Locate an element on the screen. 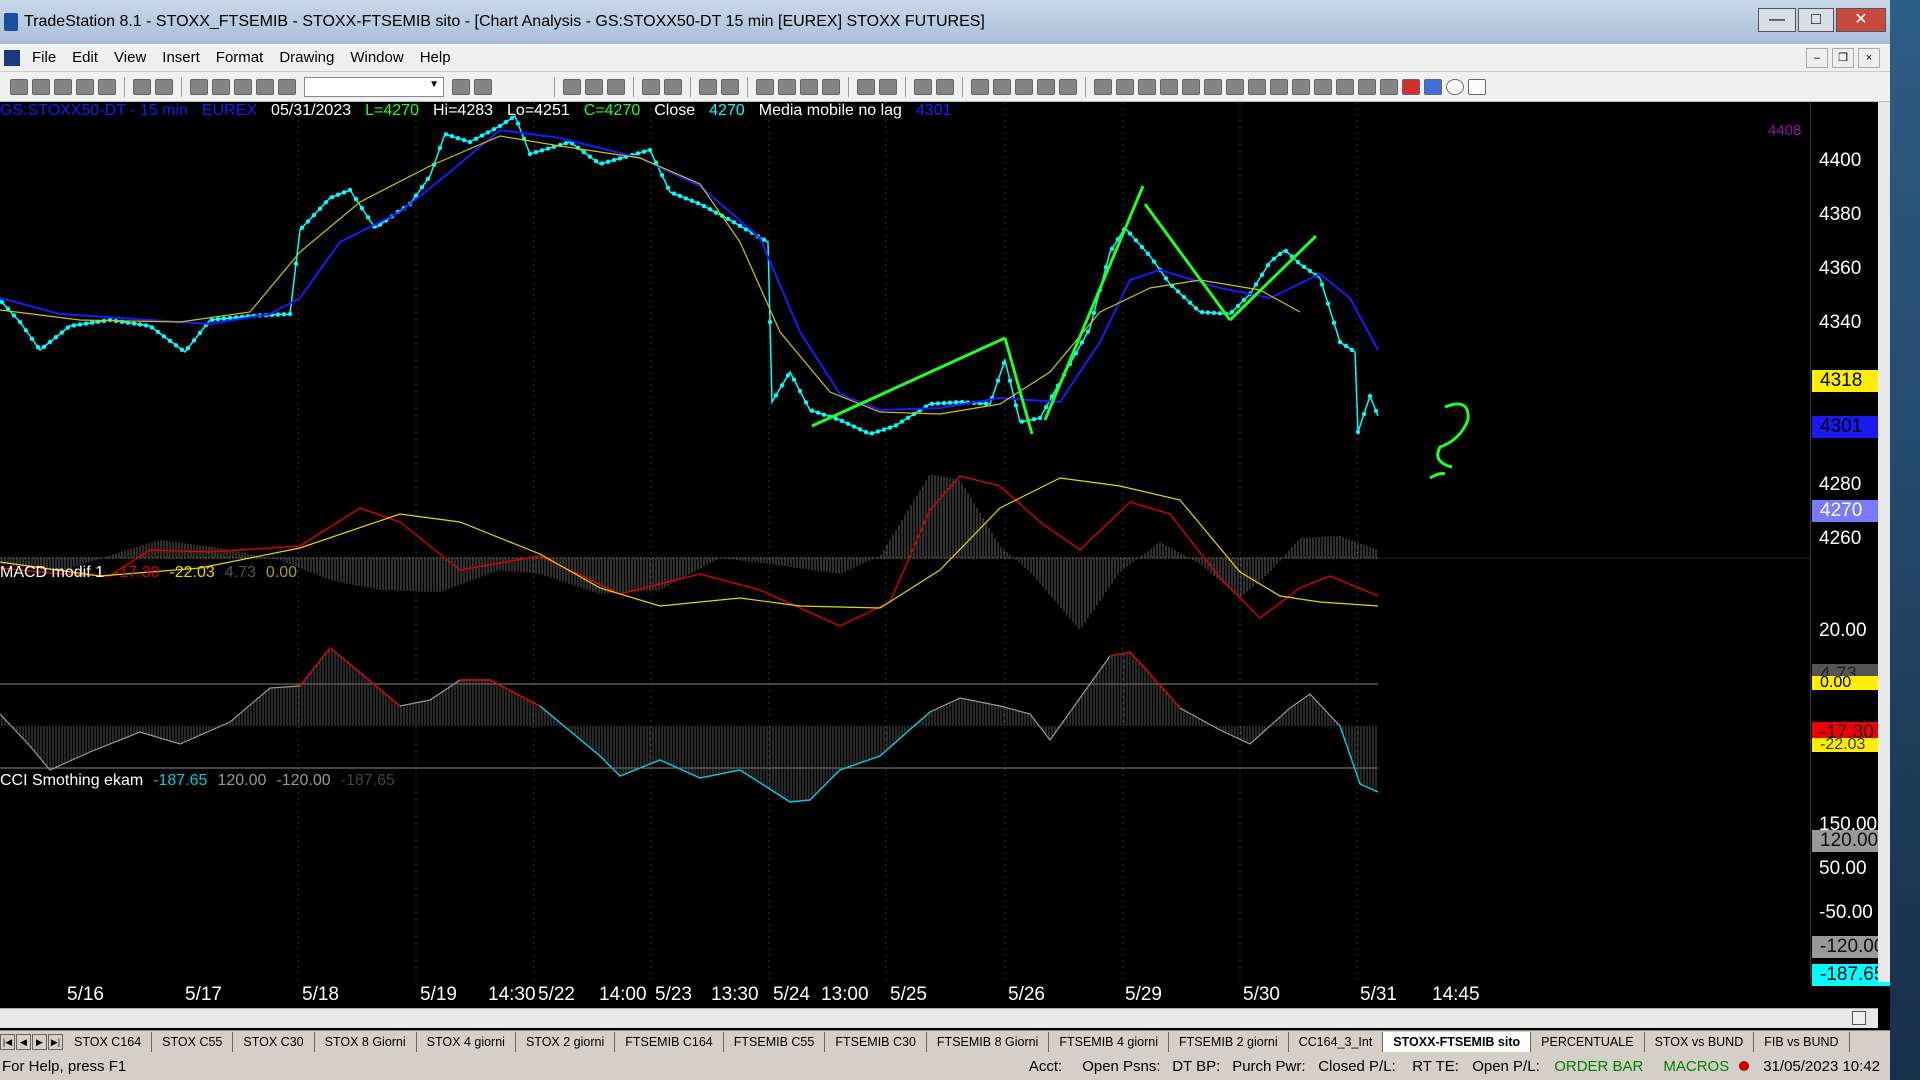 Image resolution: width=1920 pixels, height=1080 pixels. tab-item: FTSEMIB C164 is located at coordinates (669, 1041).